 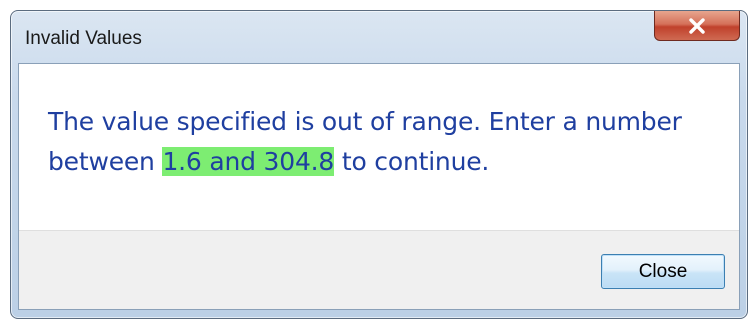 I want to click on close-icon, so click(x=697, y=25).